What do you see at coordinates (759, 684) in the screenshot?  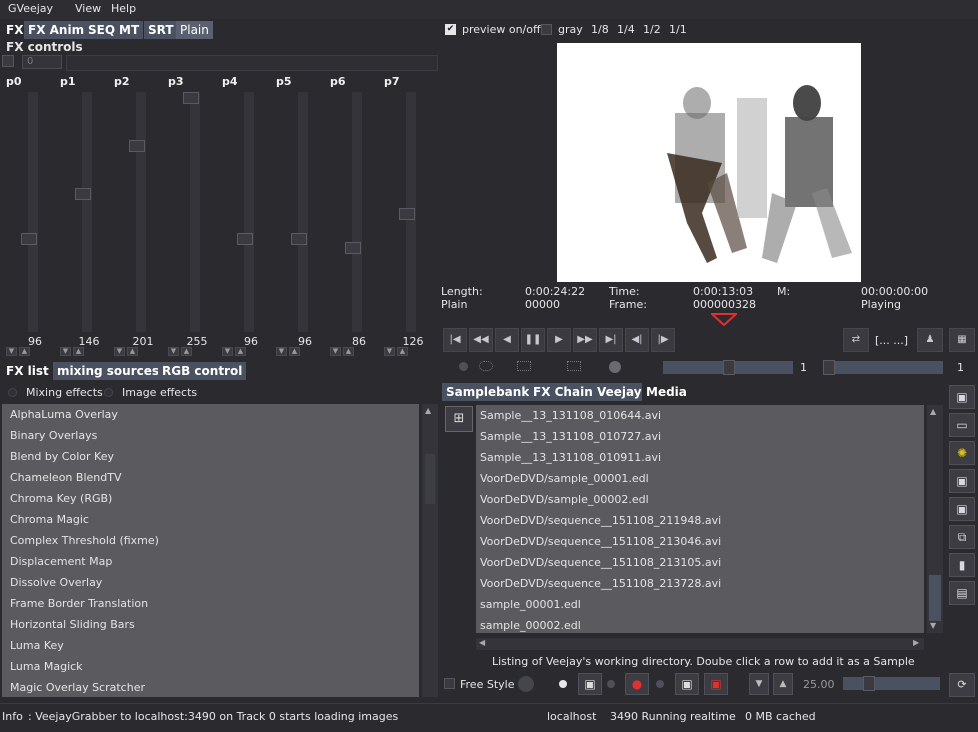 I see `fps-down-button: ▼` at bounding box center [759, 684].